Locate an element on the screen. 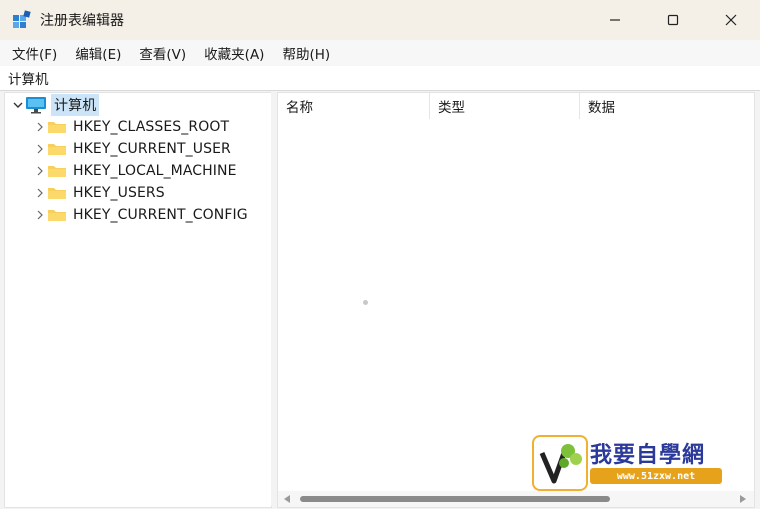  address-bar: 计算机 is located at coordinates (380, 78).